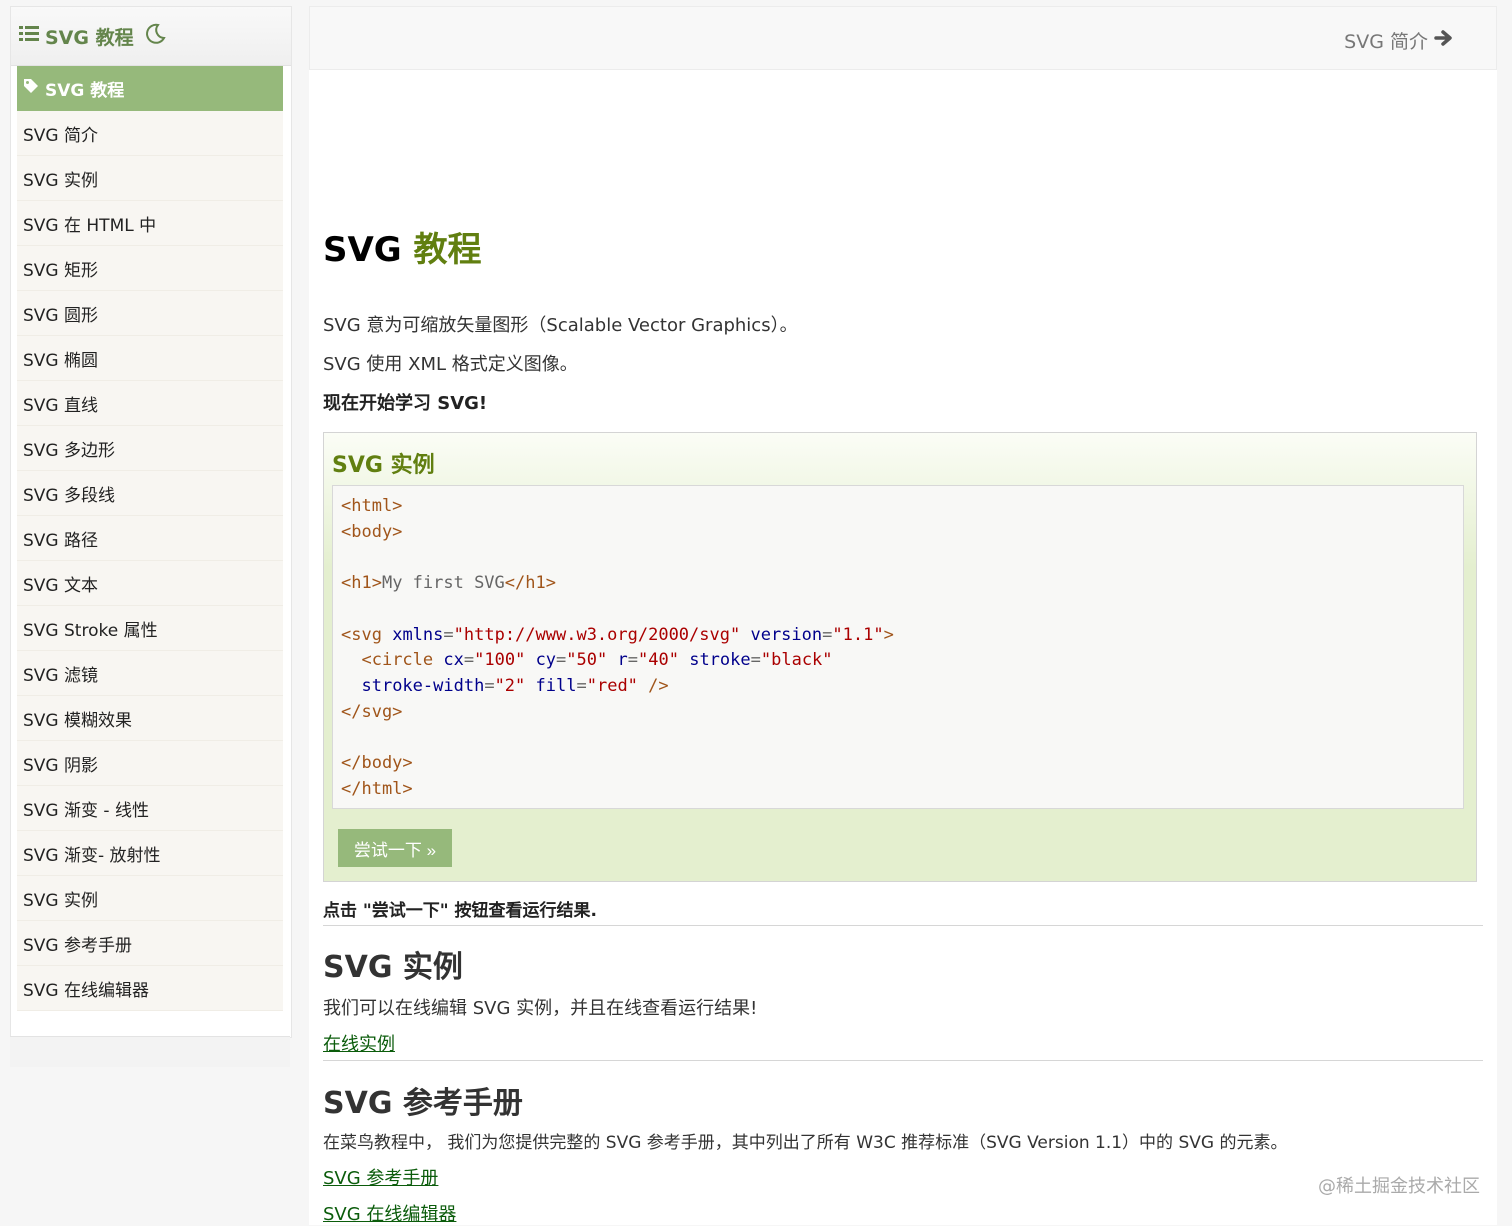 The height and width of the screenshot is (1226, 1512). Describe the element at coordinates (500, 660) in the screenshot. I see `code-token: "100"` at that location.